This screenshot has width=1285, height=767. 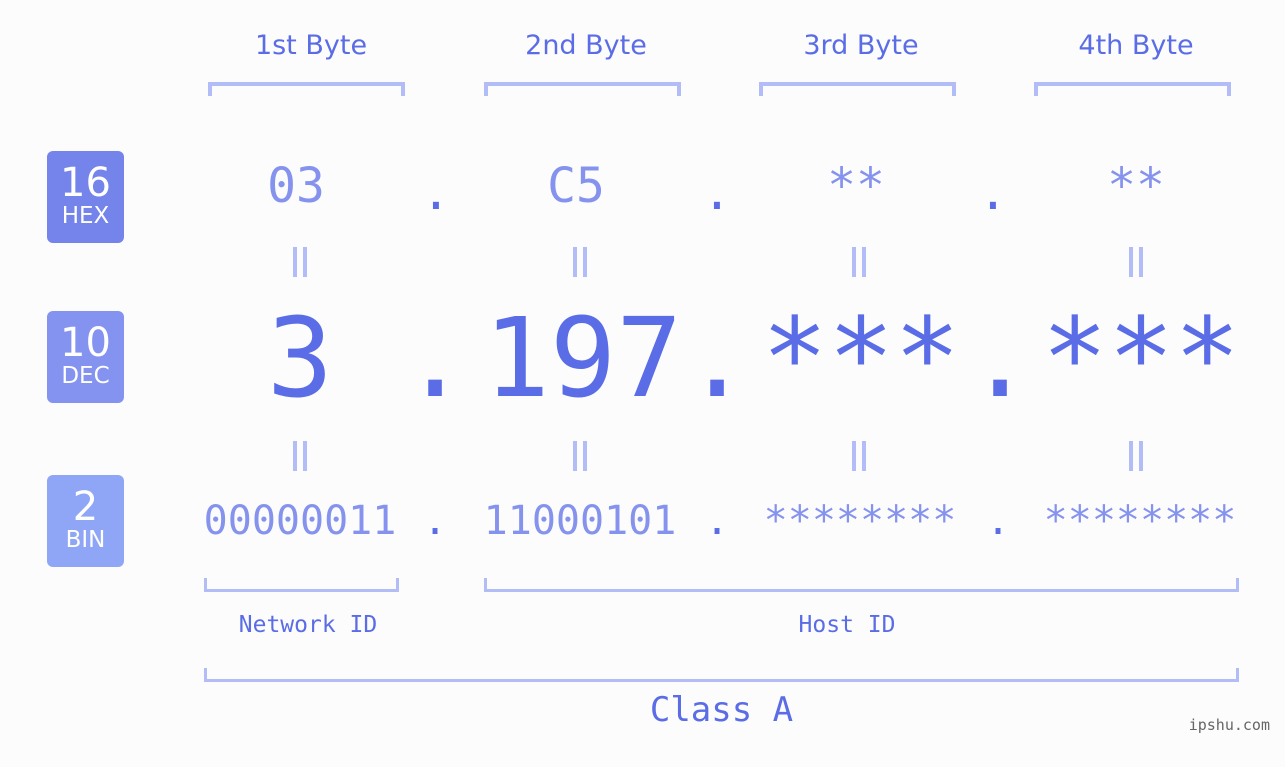 I want to click on host-id-label: Host ID, so click(x=847, y=625).